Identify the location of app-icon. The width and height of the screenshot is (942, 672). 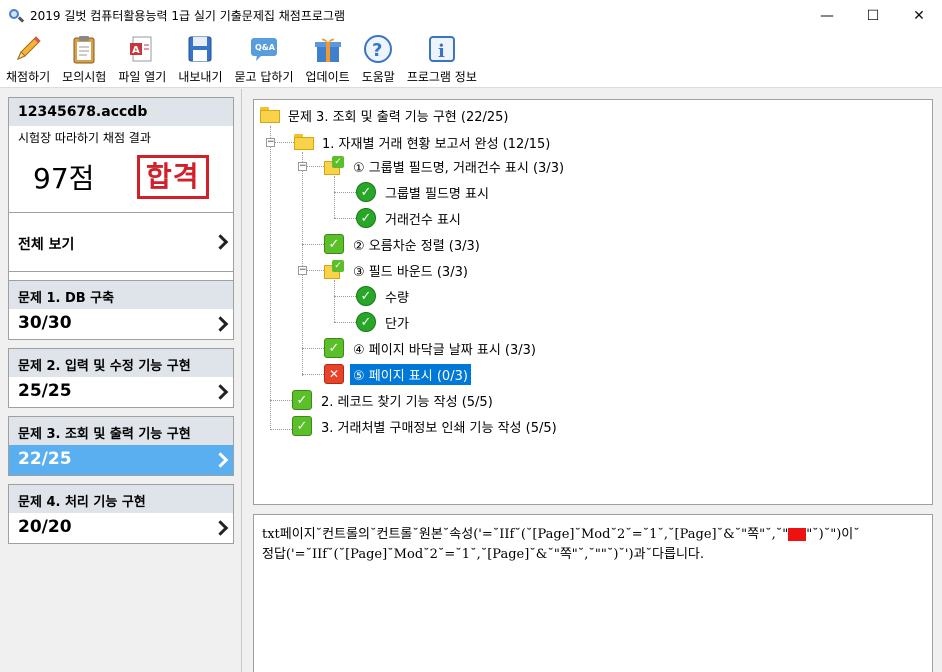
(16, 16).